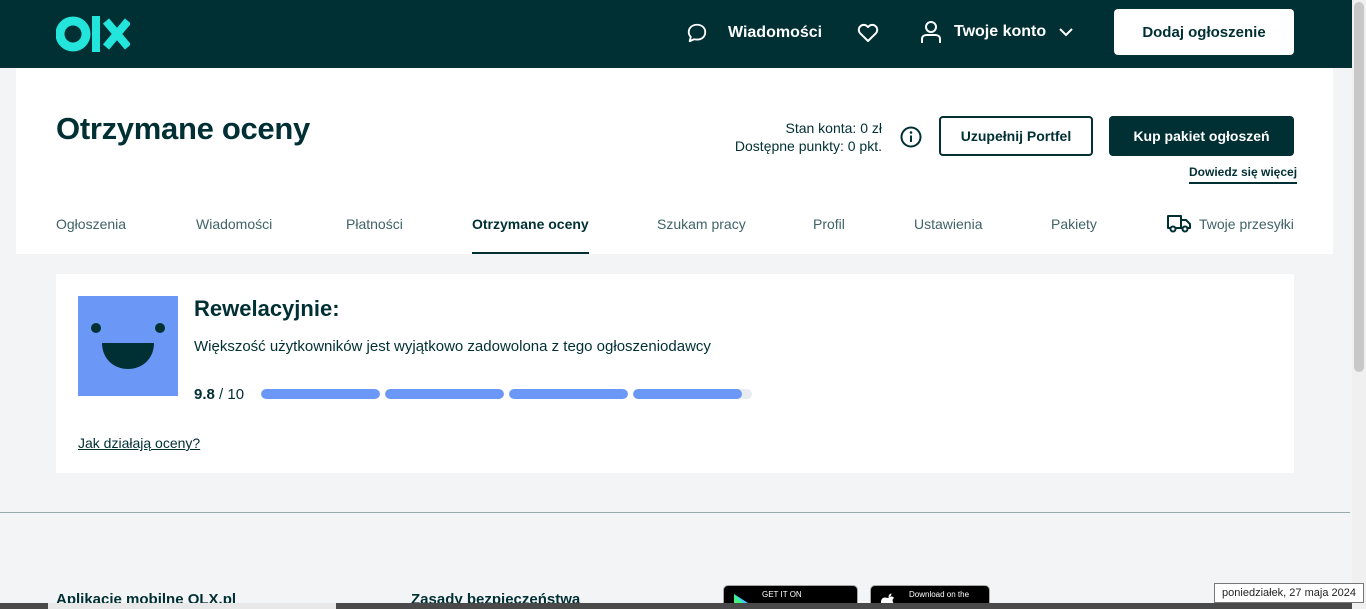  I want to click on smiley-face-graphic, so click(128, 346).